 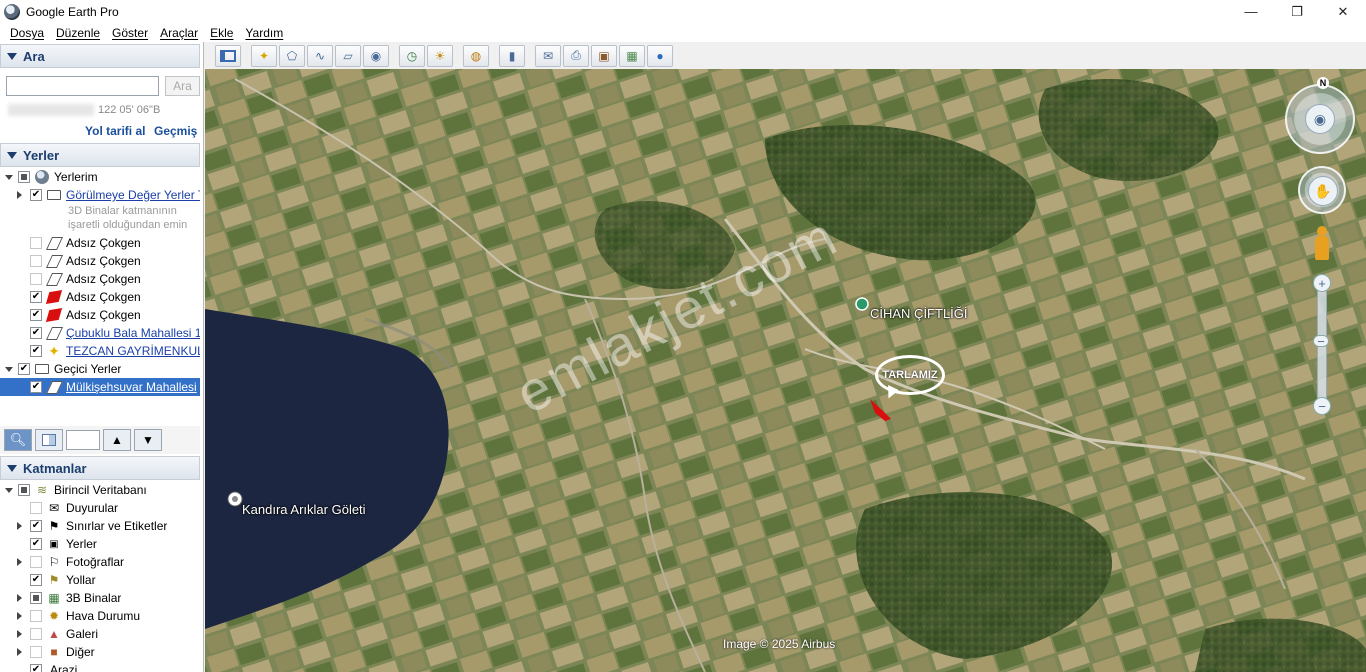 What do you see at coordinates (100, 468) in the screenshot?
I see `layers-panel-header: Katmanlar` at bounding box center [100, 468].